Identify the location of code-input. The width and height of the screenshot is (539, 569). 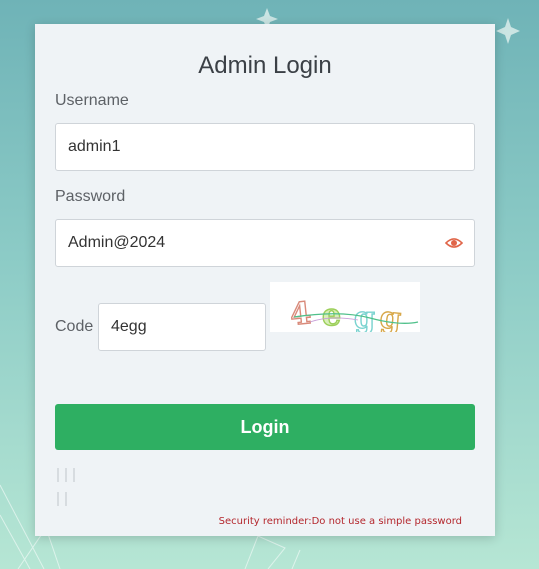
(182, 327).